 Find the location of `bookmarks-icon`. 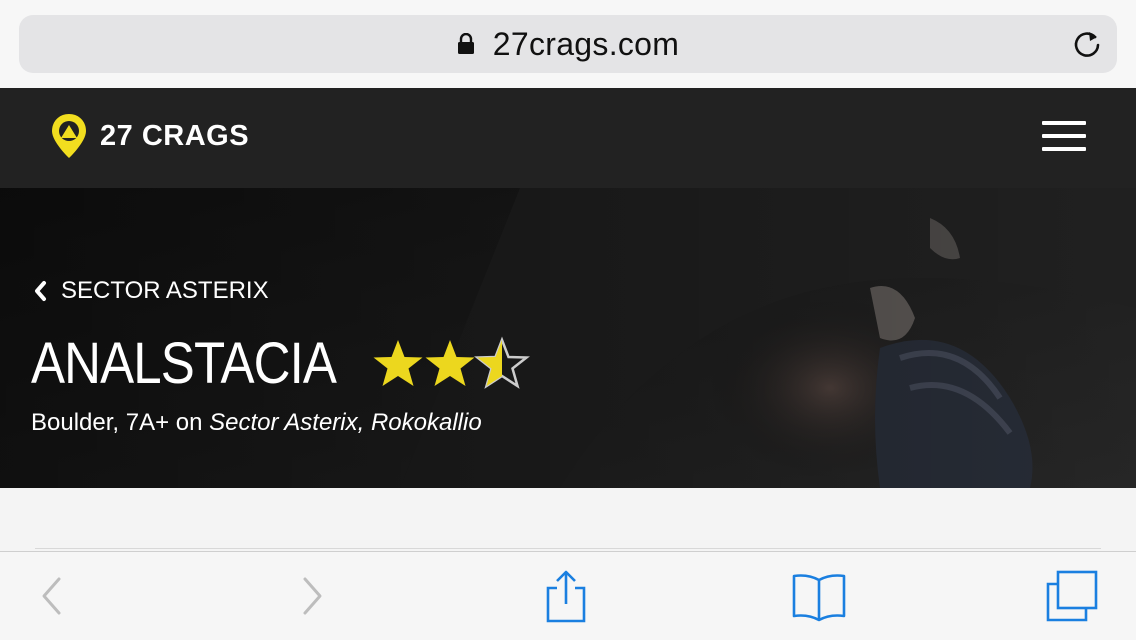

bookmarks-icon is located at coordinates (819, 597).